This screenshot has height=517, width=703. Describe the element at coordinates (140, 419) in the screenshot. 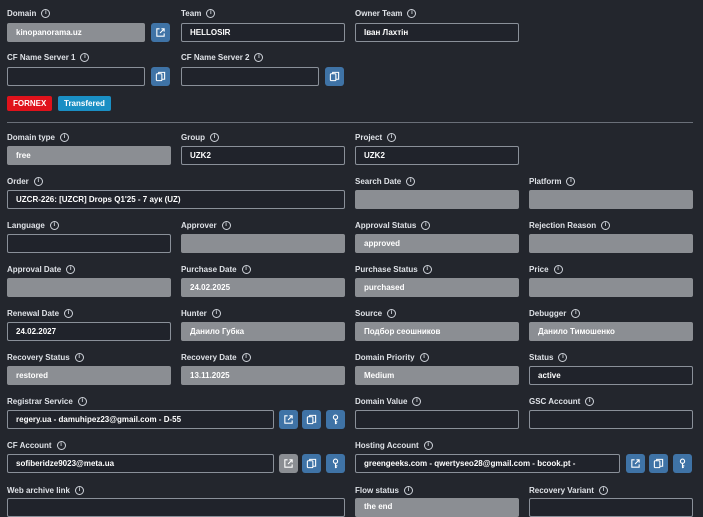

I see `registrar-service-field: regery.ua - damuhipez23@gmail.com - D-55` at that location.